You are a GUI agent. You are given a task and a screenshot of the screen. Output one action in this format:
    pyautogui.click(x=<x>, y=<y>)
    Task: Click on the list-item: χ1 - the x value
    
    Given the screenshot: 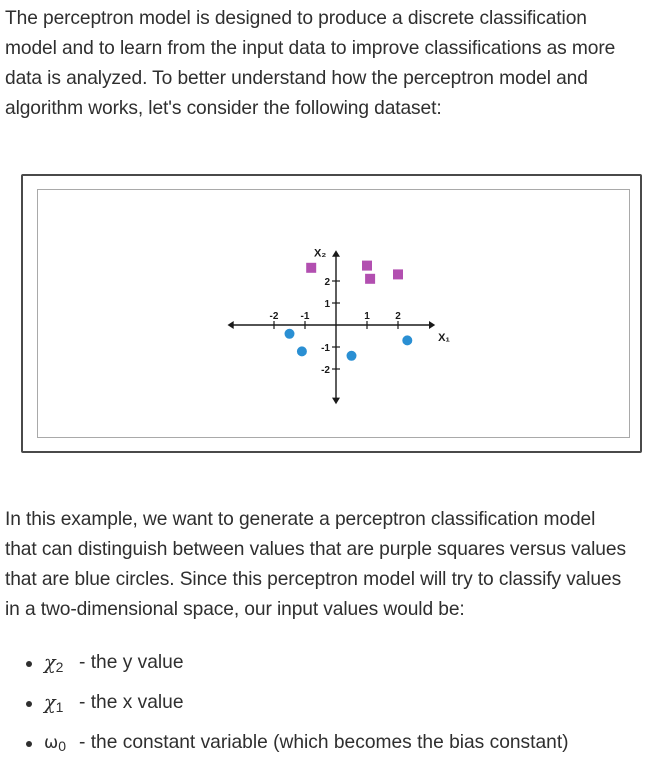 What is the action you would take?
    pyautogui.click(x=331, y=708)
    